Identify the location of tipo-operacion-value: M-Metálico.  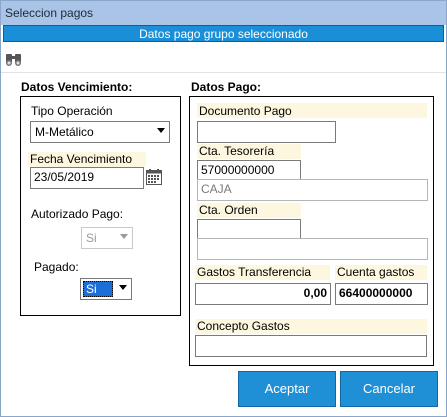
(64, 132).